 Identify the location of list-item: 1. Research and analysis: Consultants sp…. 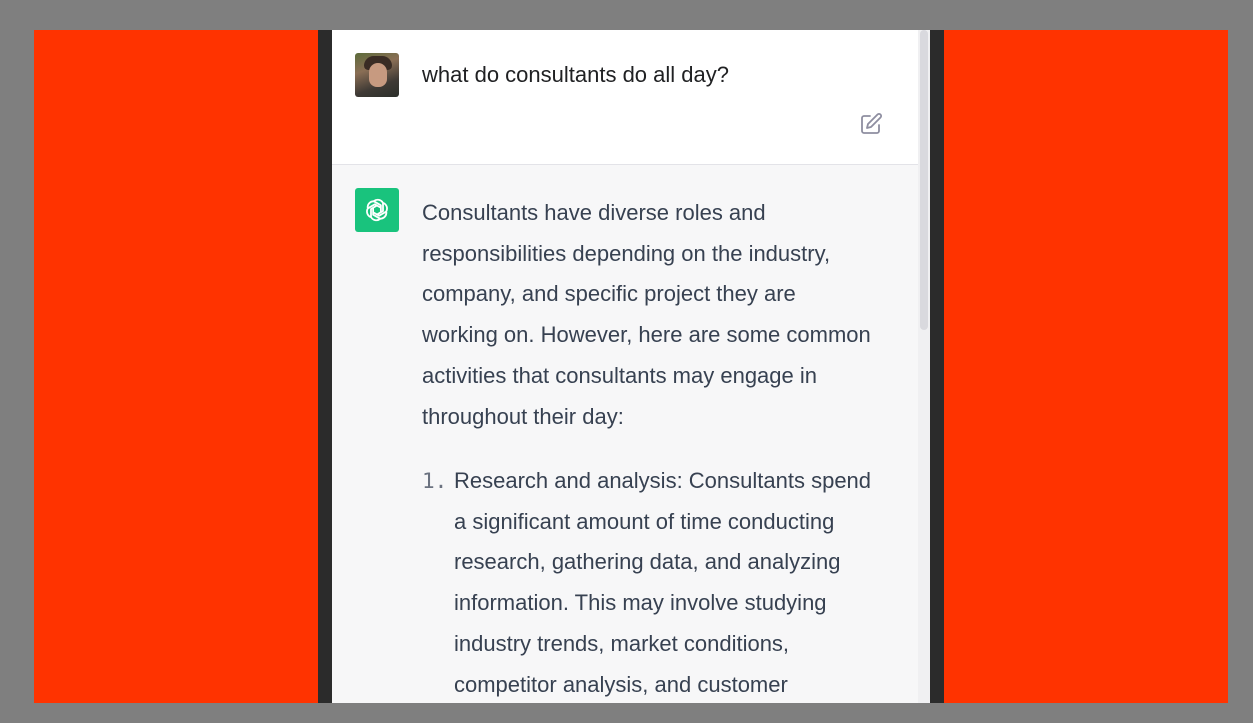
(662, 582).